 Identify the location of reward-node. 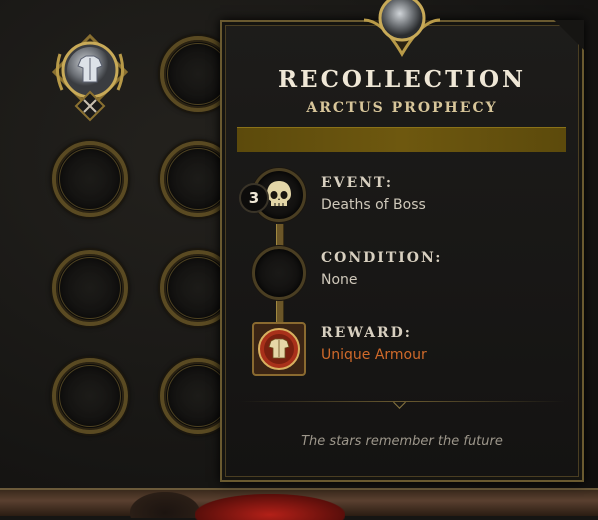
(279, 349).